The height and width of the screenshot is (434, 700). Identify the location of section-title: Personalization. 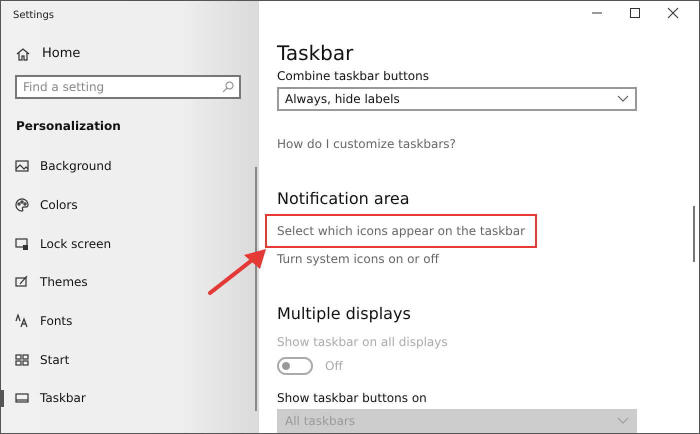
(68, 125).